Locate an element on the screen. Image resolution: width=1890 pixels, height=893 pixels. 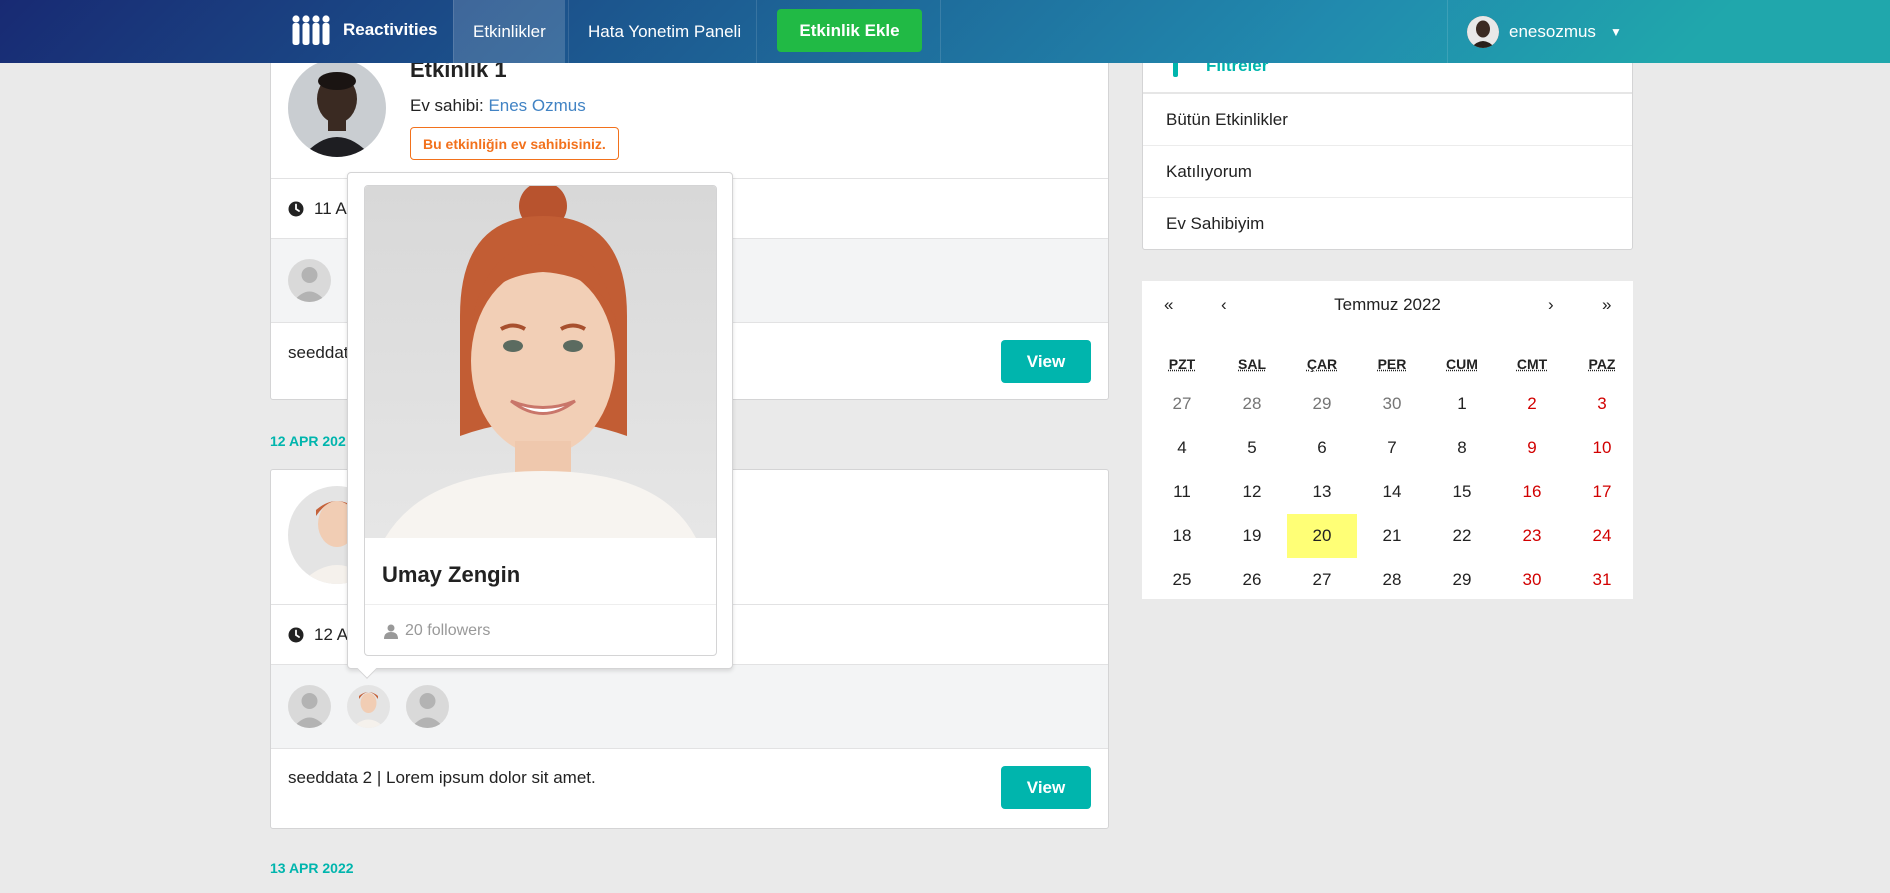
nav-item-etkinlikler: Etkinlikler is located at coordinates (509, 31).